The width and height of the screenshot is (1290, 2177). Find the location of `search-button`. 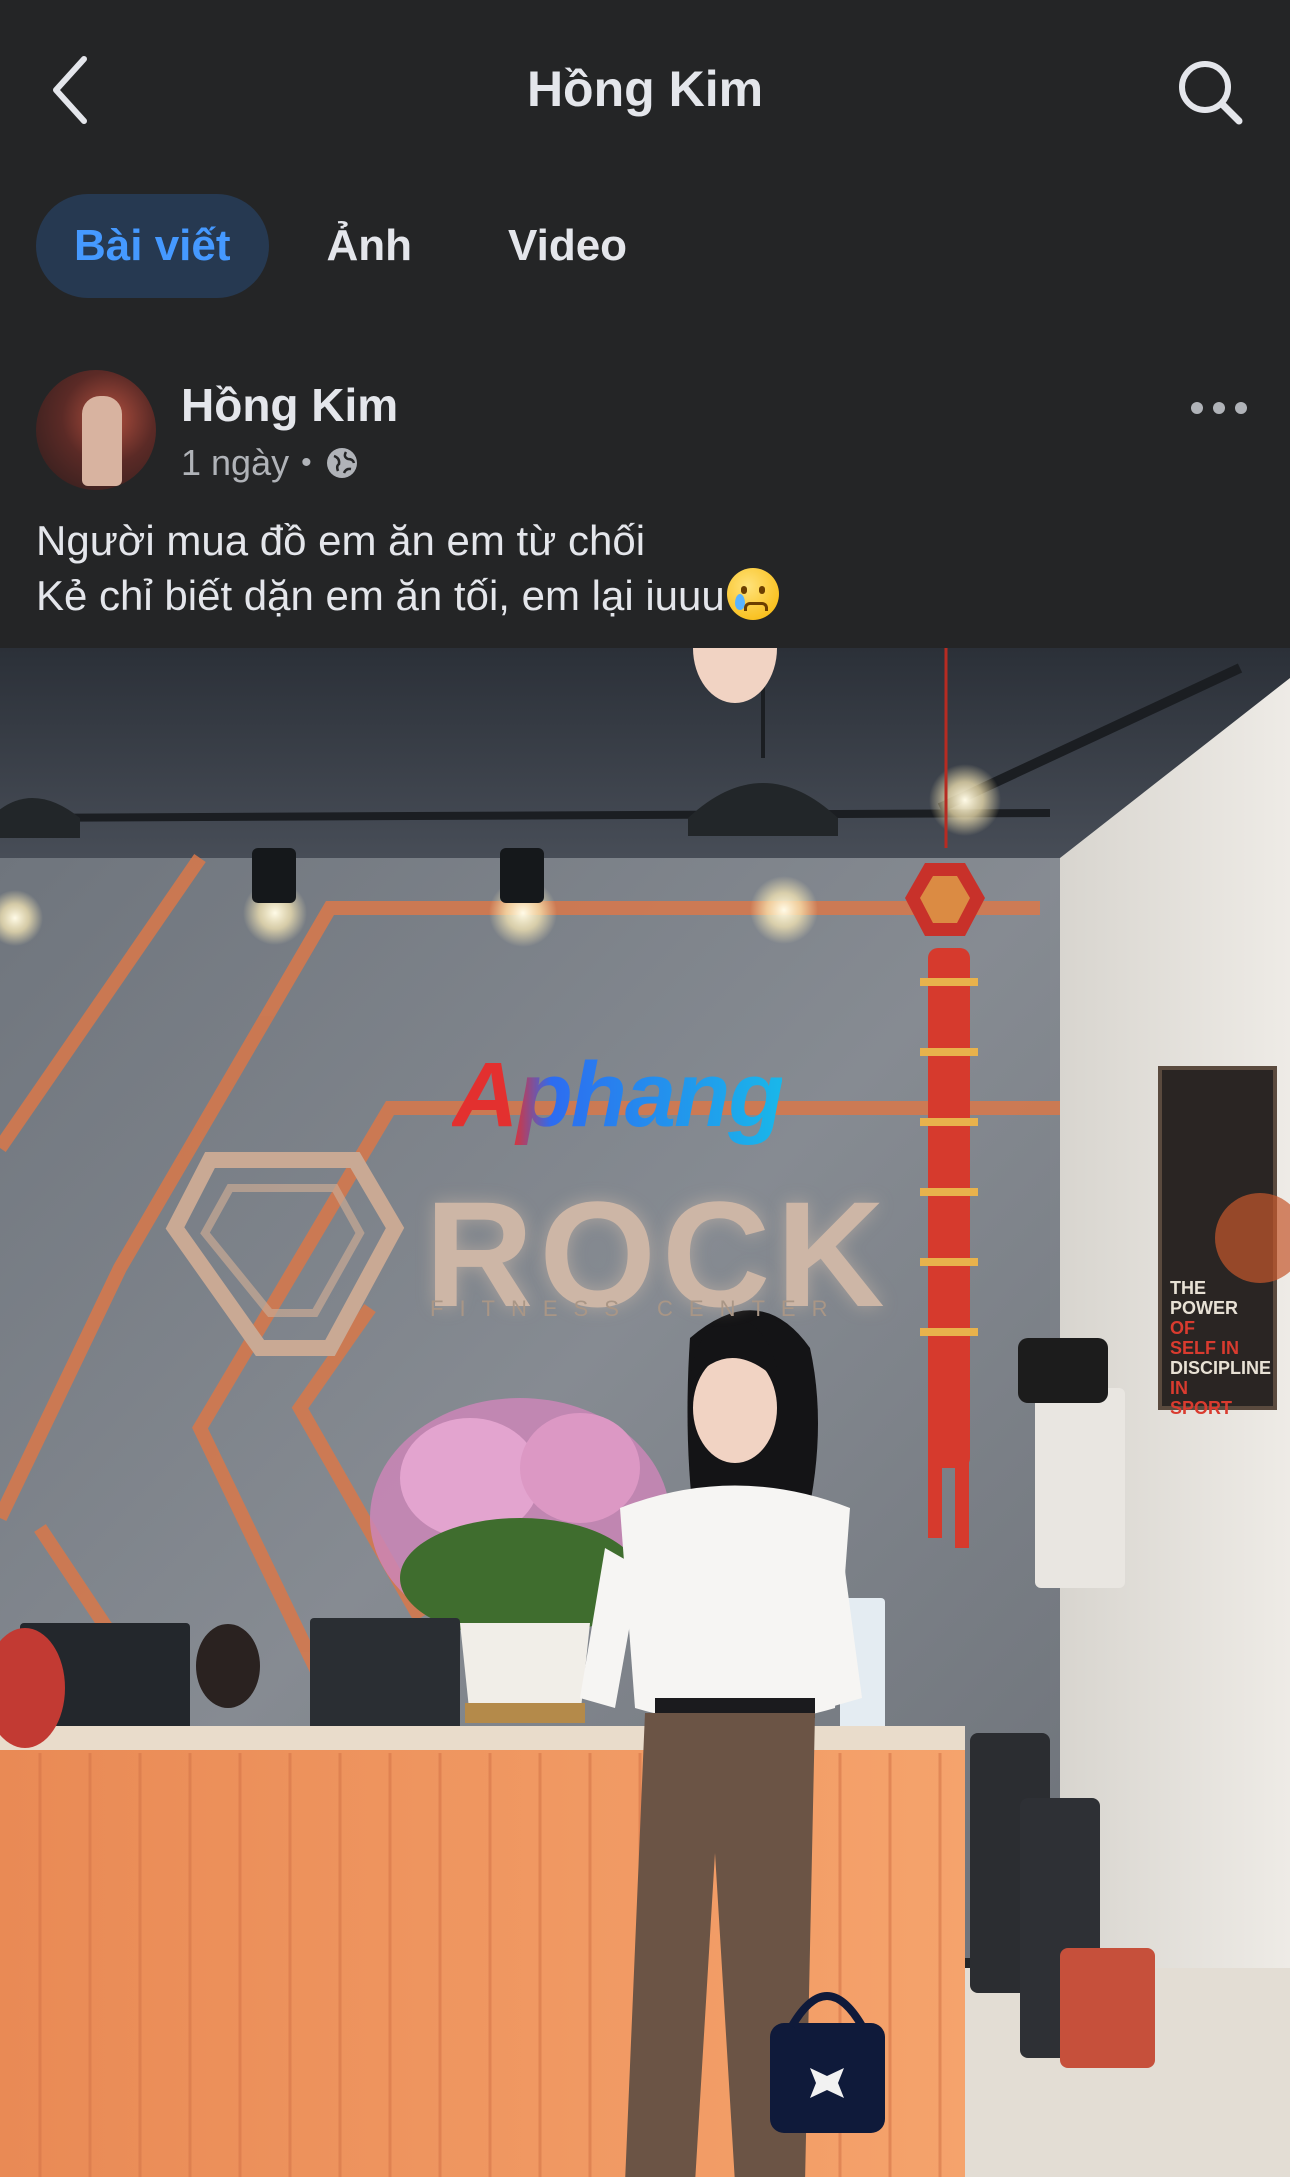

search-button is located at coordinates (1210, 92).